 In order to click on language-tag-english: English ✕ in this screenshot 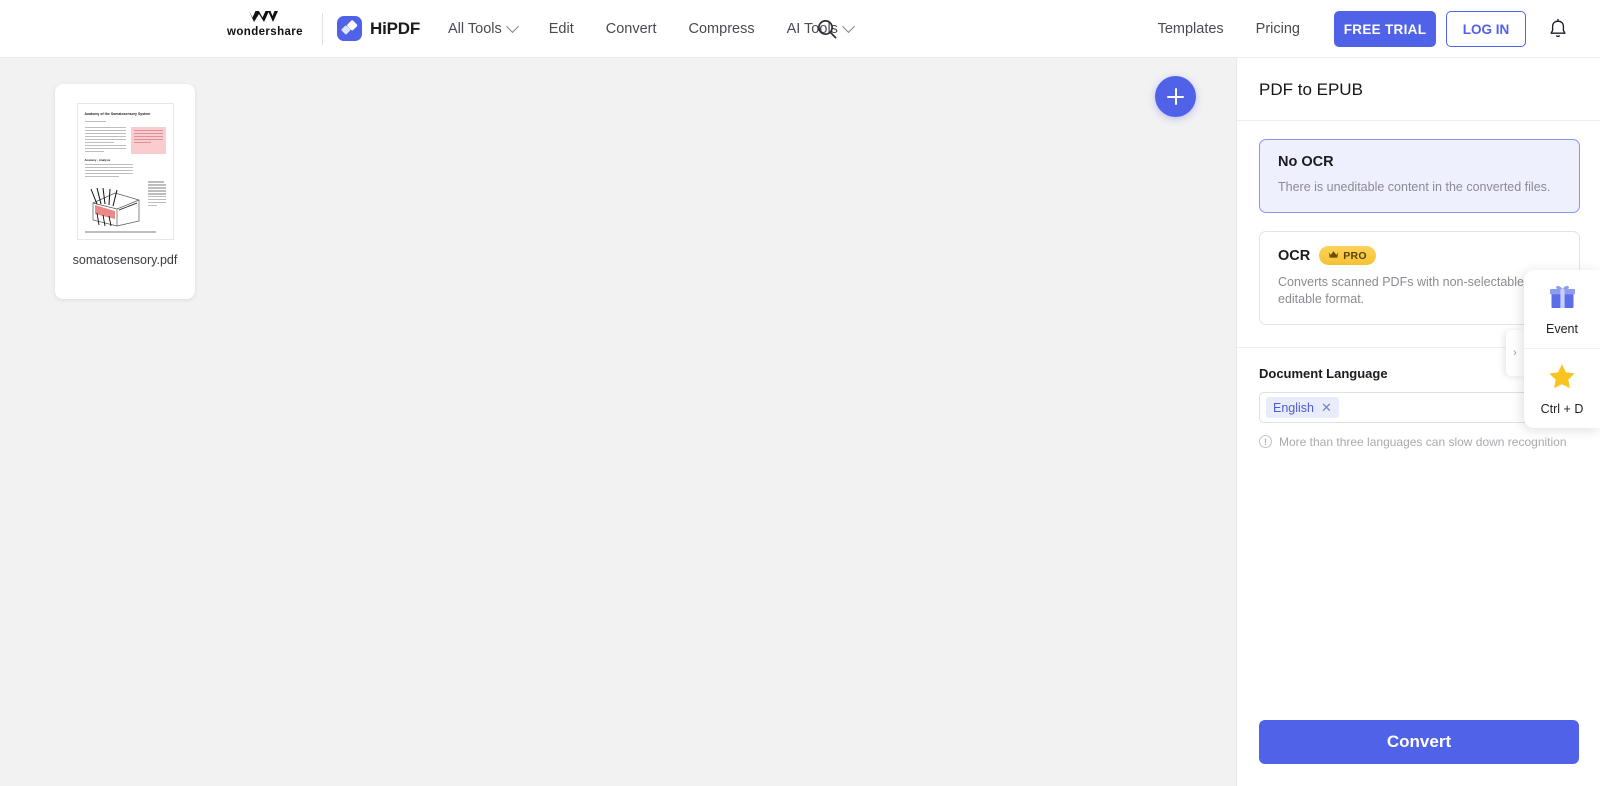, I will do `click(1302, 407)`.